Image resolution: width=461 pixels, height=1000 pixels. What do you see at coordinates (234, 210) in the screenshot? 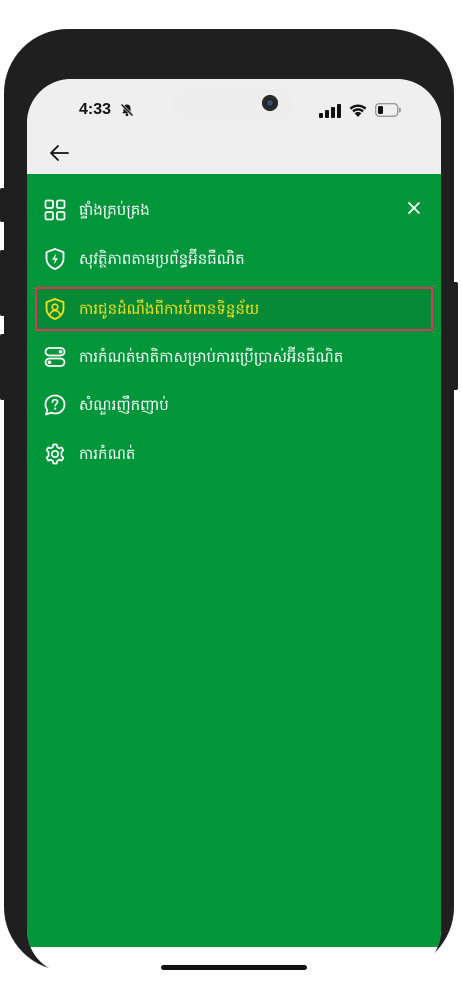
I see `menu-item-dashboard: ផ្ទាំងគ្រប់គ្រង` at bounding box center [234, 210].